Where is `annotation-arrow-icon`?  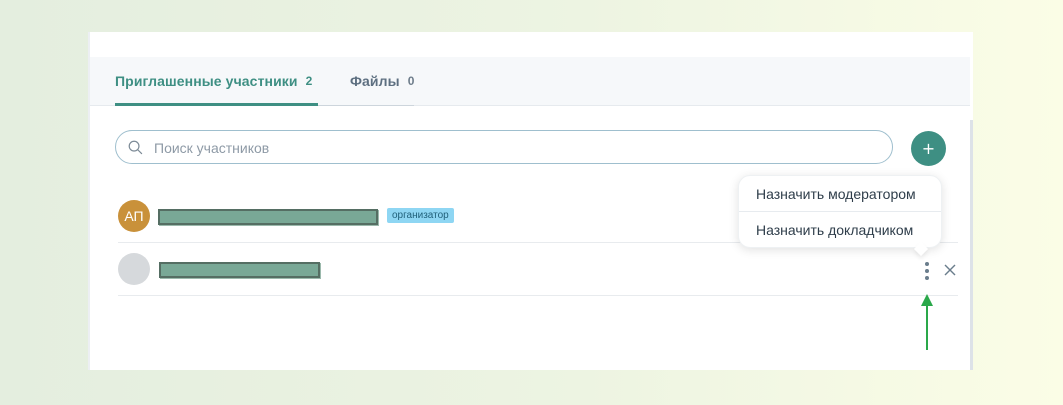 annotation-arrow-icon is located at coordinates (927, 322).